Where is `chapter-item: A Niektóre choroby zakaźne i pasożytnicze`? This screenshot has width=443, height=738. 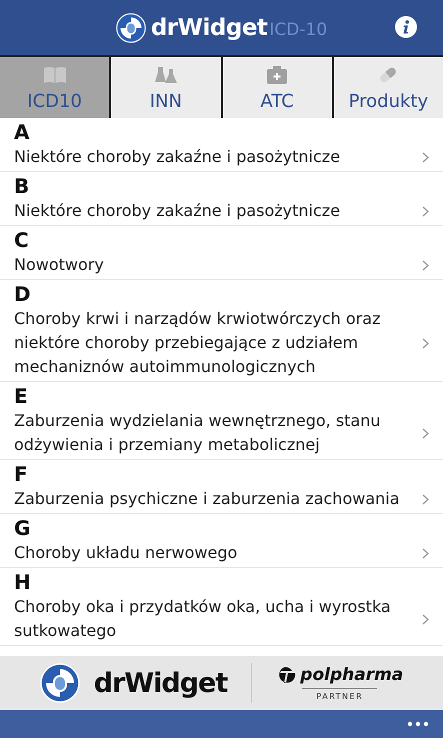
chapter-item: A Niektóre choroby zakaźne i pasożytnicze is located at coordinates (221, 145).